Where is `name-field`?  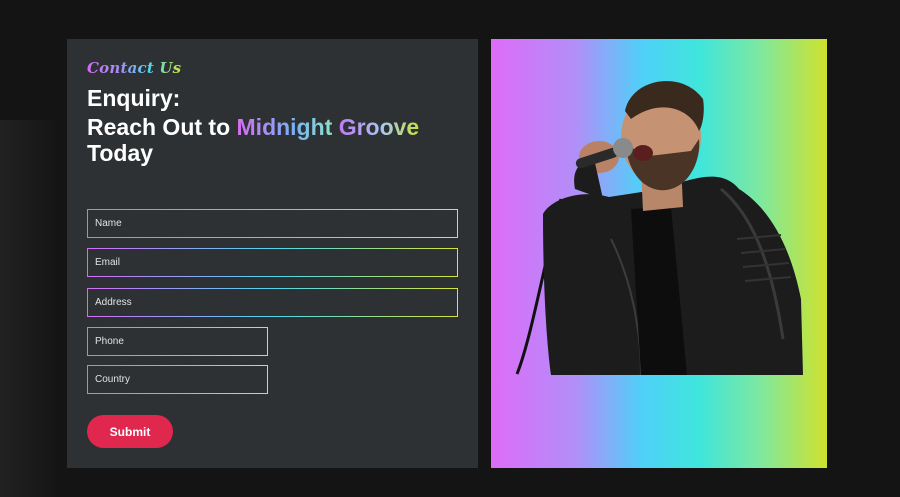
name-field is located at coordinates (272, 223).